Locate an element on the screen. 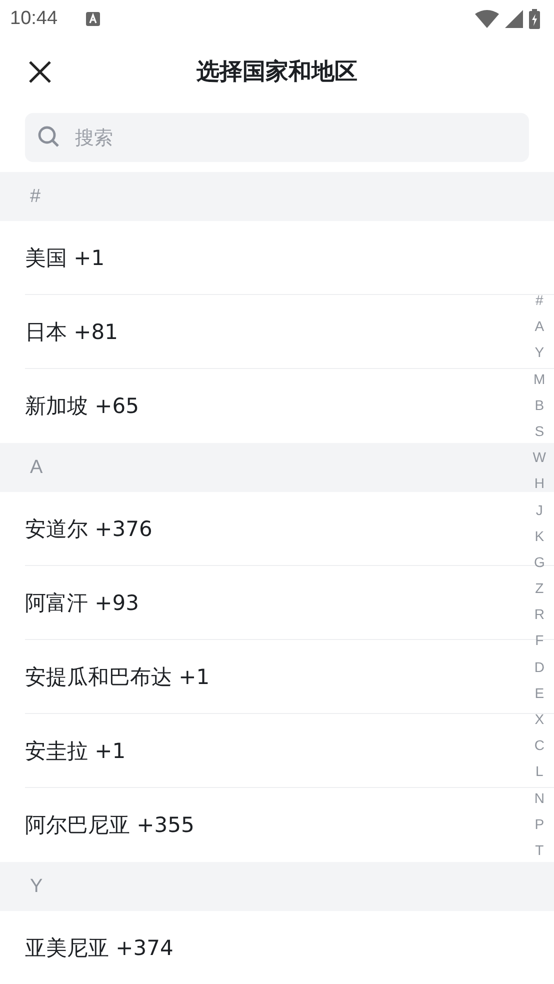  index-letter: J is located at coordinates (539, 509).